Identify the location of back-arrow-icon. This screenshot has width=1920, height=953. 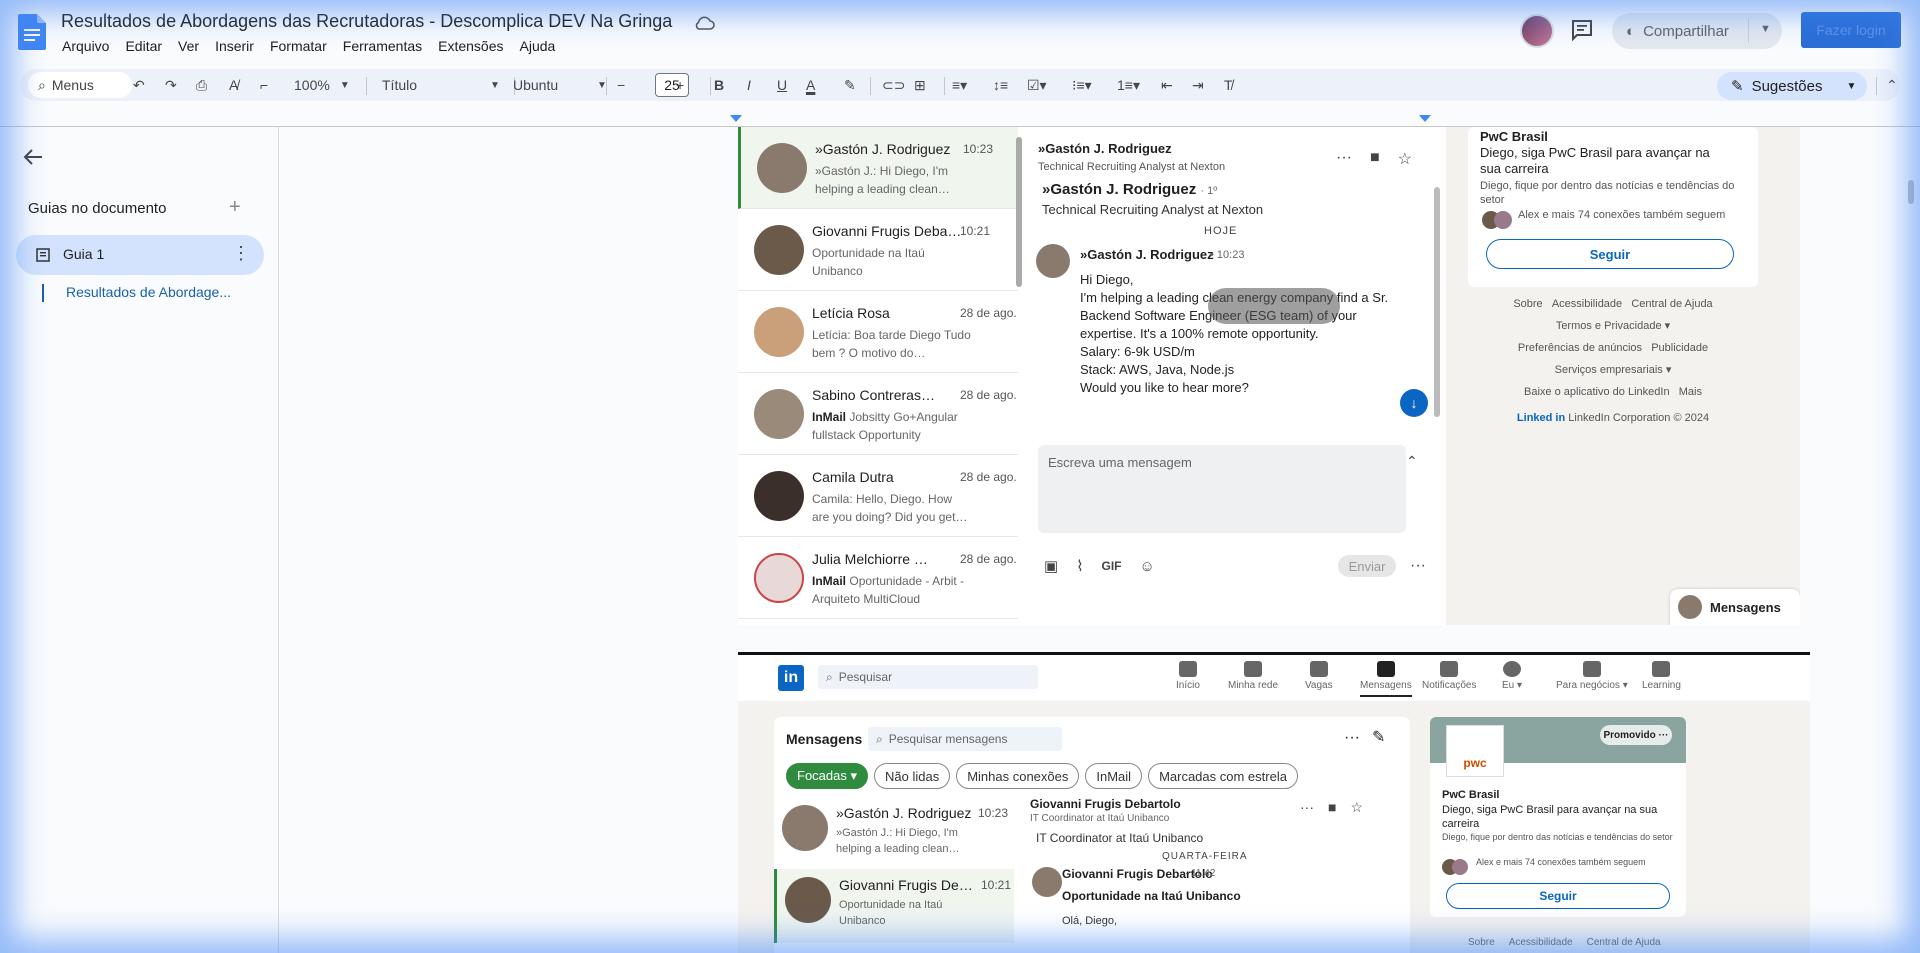
(33, 157).